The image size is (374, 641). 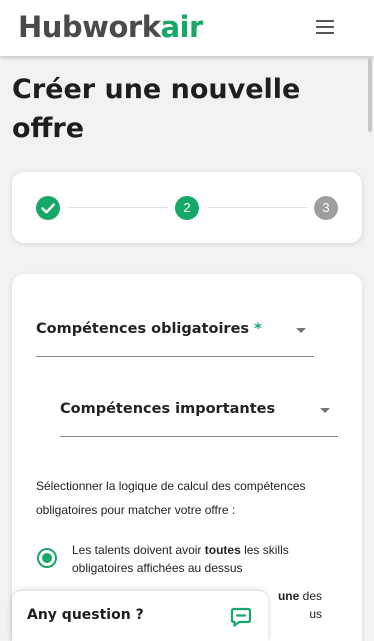 I want to click on hubworkair-logo: Hubworkair, so click(x=110, y=27).